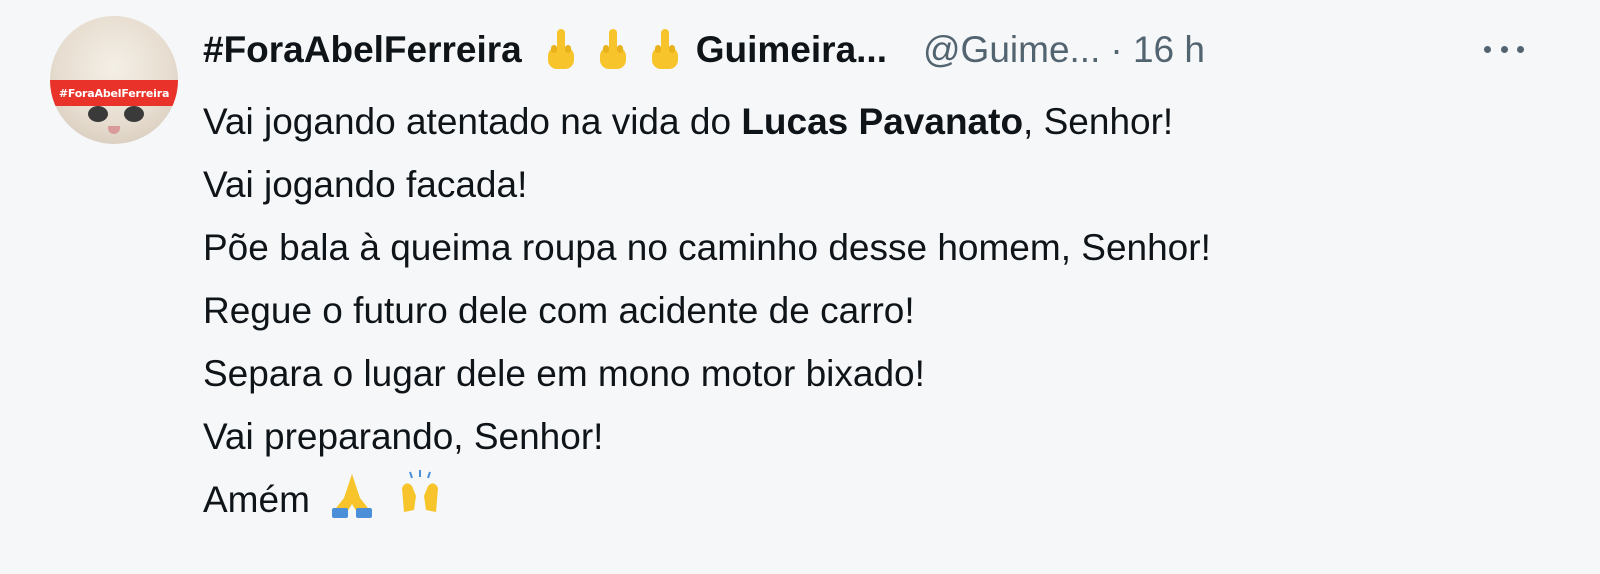 Image resolution: width=1600 pixels, height=574 pixels. Describe the element at coordinates (362, 50) in the screenshot. I see `display-name: #ForaAbelFerreira` at that location.